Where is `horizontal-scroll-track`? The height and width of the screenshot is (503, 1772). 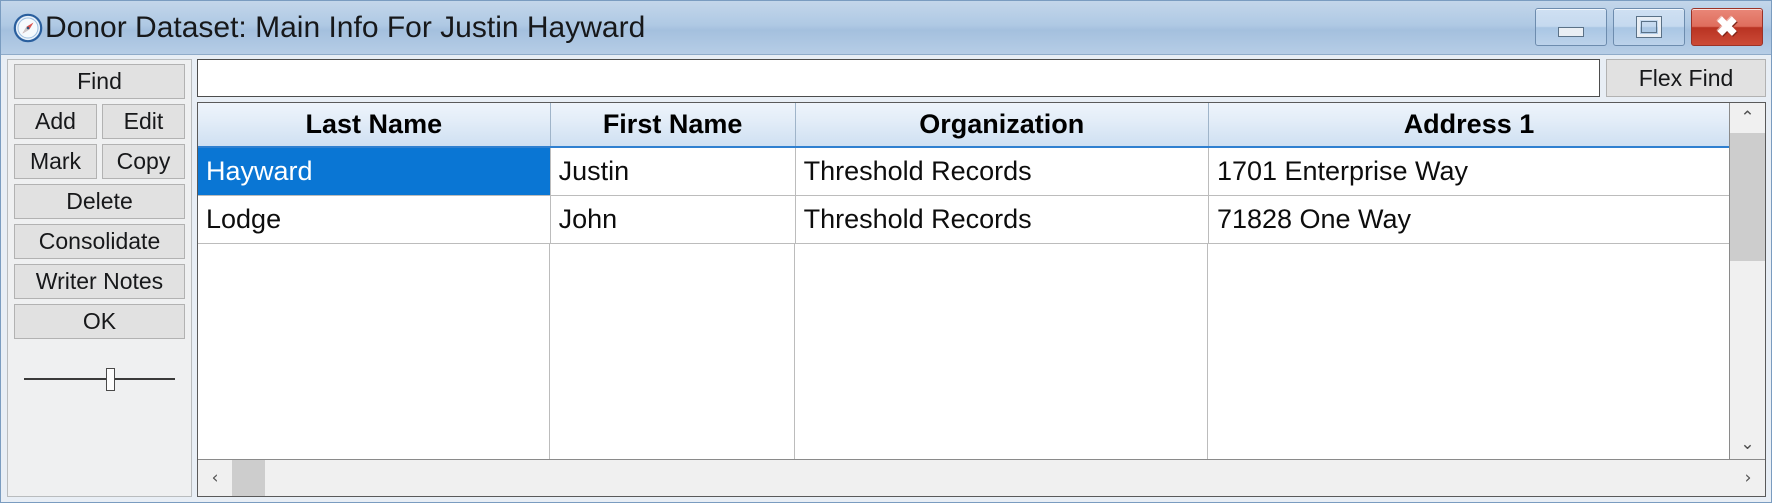 horizontal-scroll-track is located at coordinates (998, 478).